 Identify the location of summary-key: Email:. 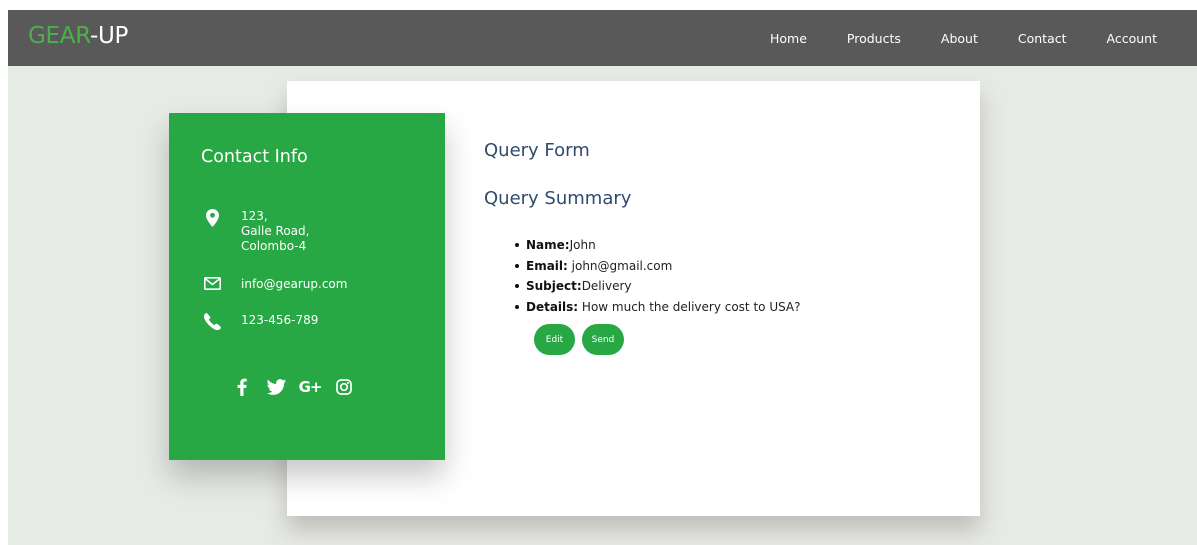
(547, 265).